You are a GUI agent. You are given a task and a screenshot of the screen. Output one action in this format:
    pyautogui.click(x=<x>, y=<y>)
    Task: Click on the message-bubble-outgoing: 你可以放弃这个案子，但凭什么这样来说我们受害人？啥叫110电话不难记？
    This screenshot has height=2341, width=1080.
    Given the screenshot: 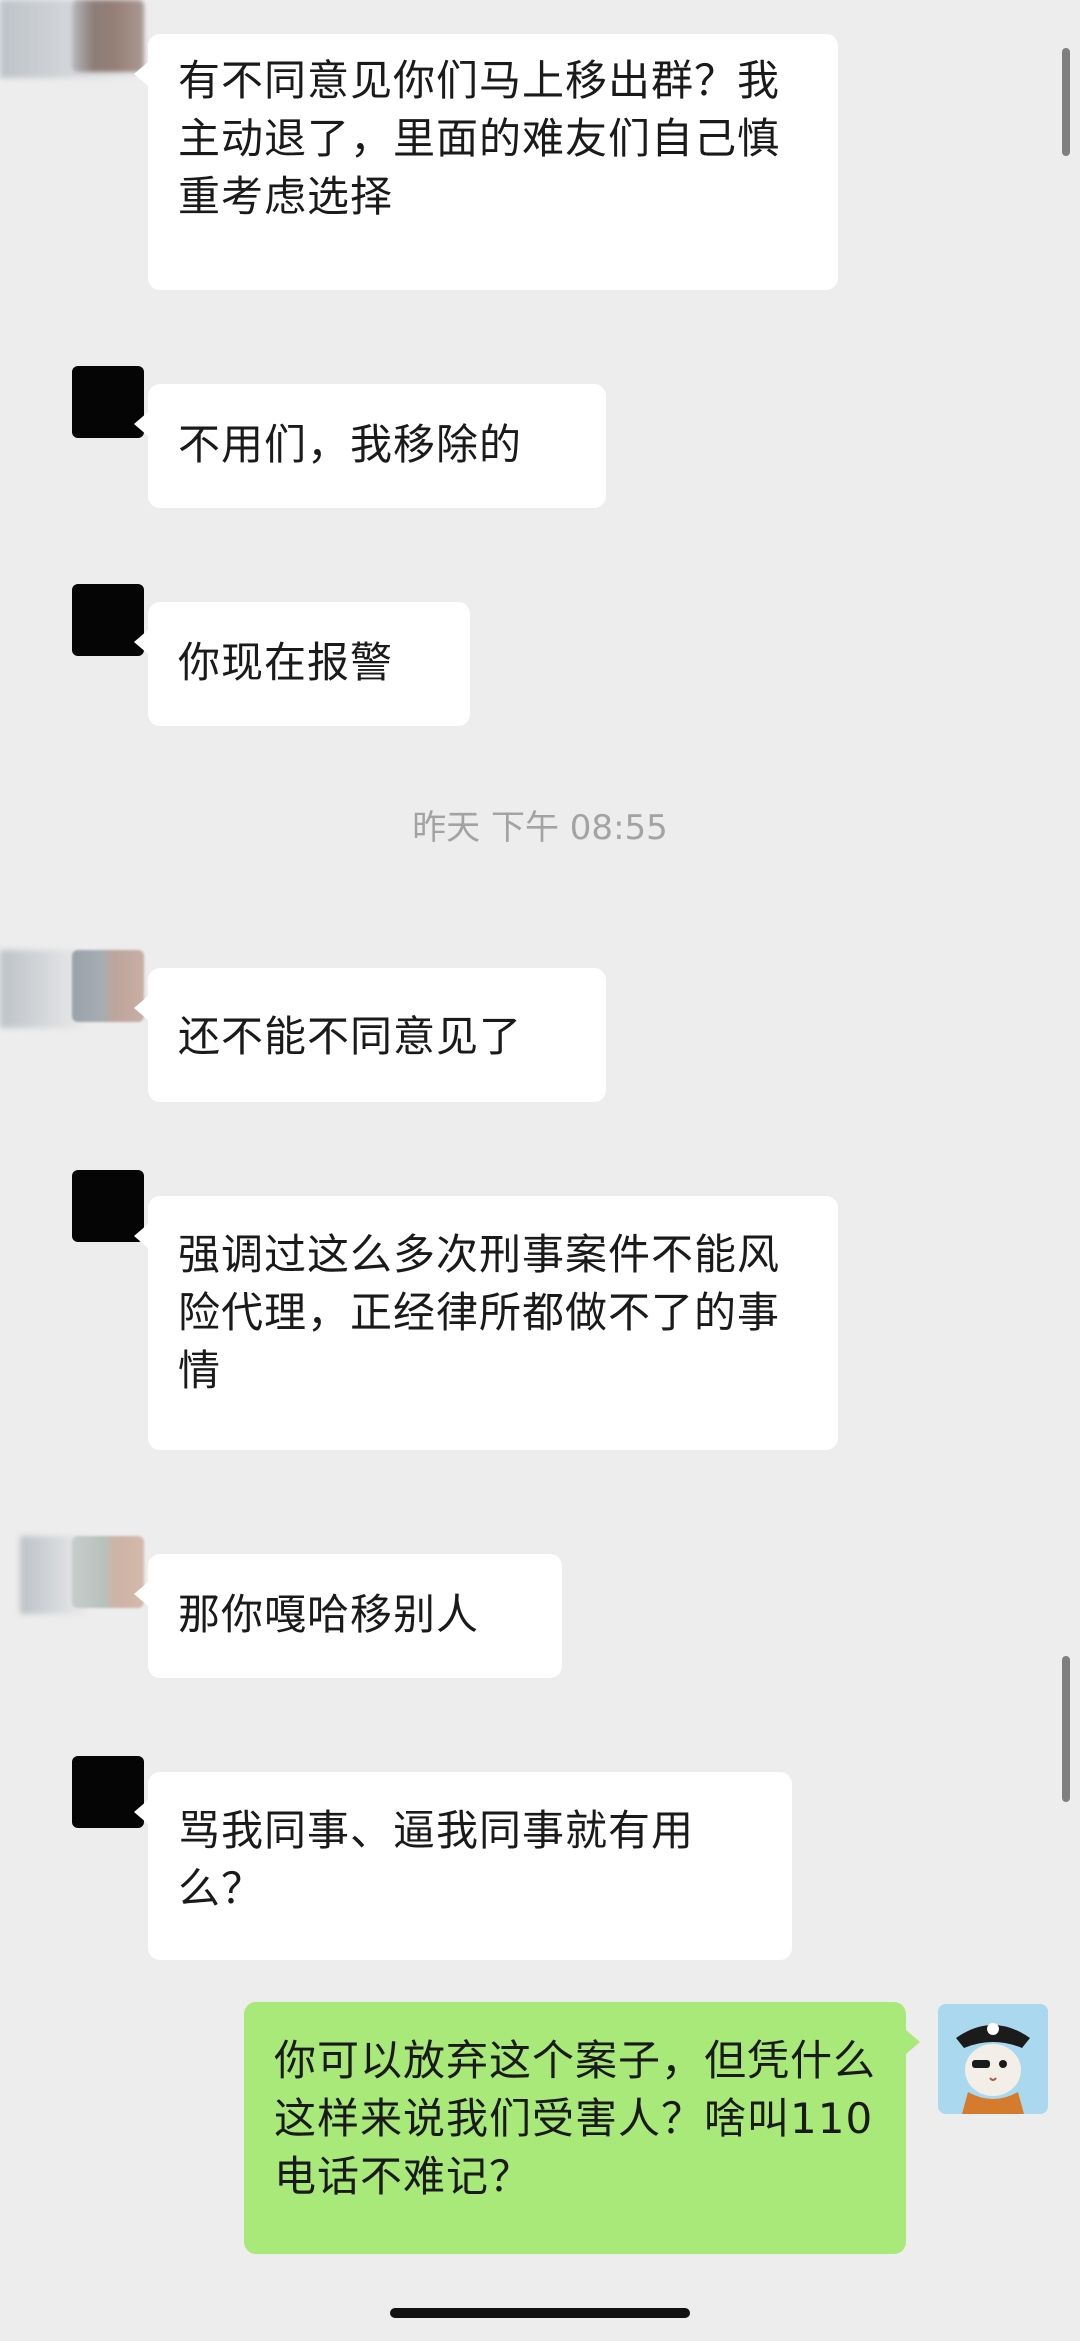 What is the action you would take?
    pyautogui.click(x=582, y=2128)
    